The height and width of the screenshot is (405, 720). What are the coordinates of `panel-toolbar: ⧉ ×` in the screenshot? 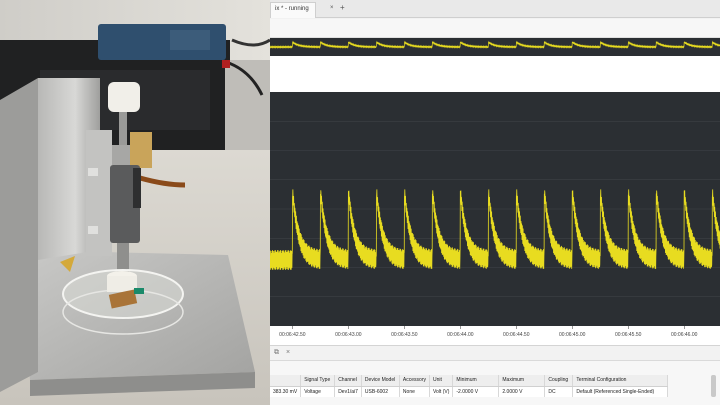 It's located at (495, 354).